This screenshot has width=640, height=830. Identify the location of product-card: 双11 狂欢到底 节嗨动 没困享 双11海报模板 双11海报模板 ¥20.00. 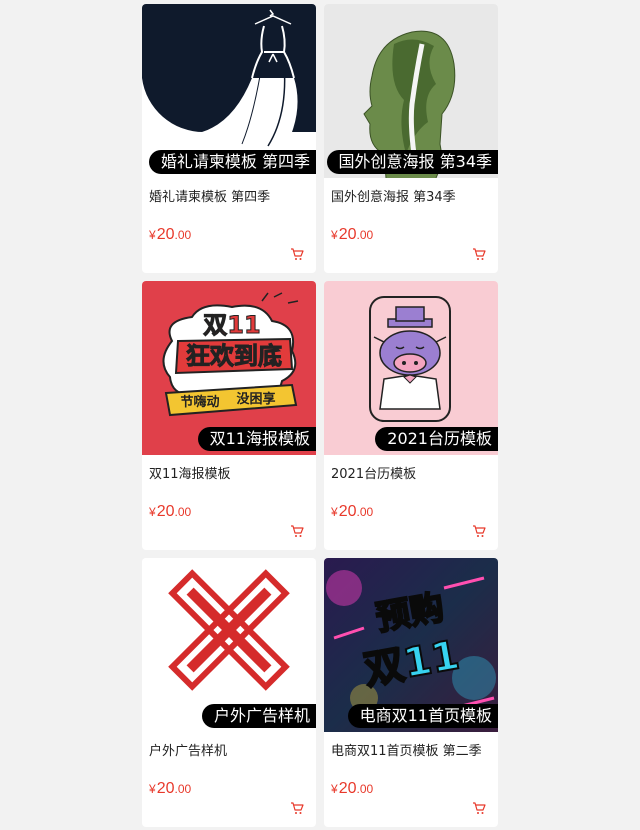
(229, 415).